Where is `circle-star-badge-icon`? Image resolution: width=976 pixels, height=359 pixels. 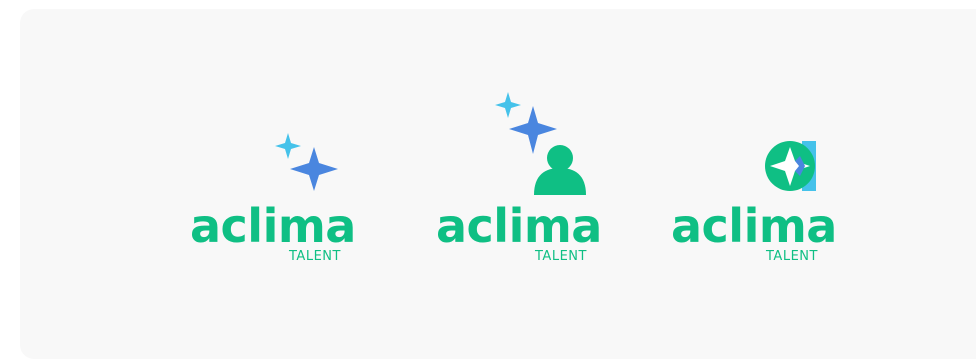 circle-star-badge-icon is located at coordinates (790, 166).